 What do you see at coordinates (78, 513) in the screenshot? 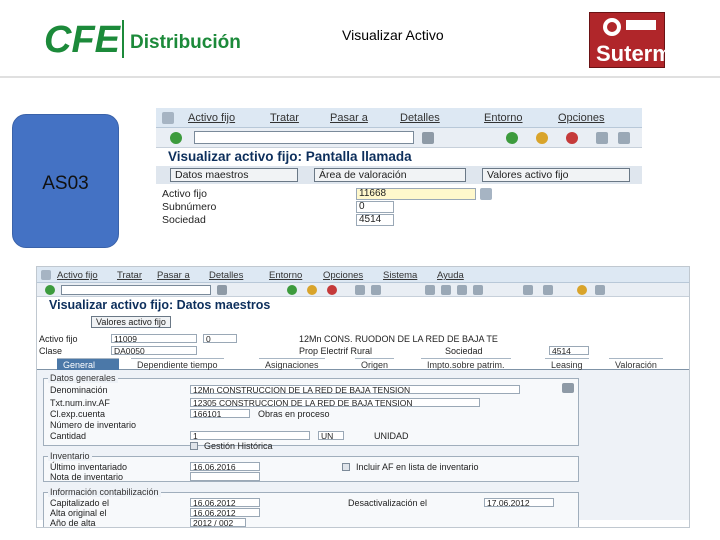
I see `alta-original-label: Alta original el` at bounding box center [78, 513].